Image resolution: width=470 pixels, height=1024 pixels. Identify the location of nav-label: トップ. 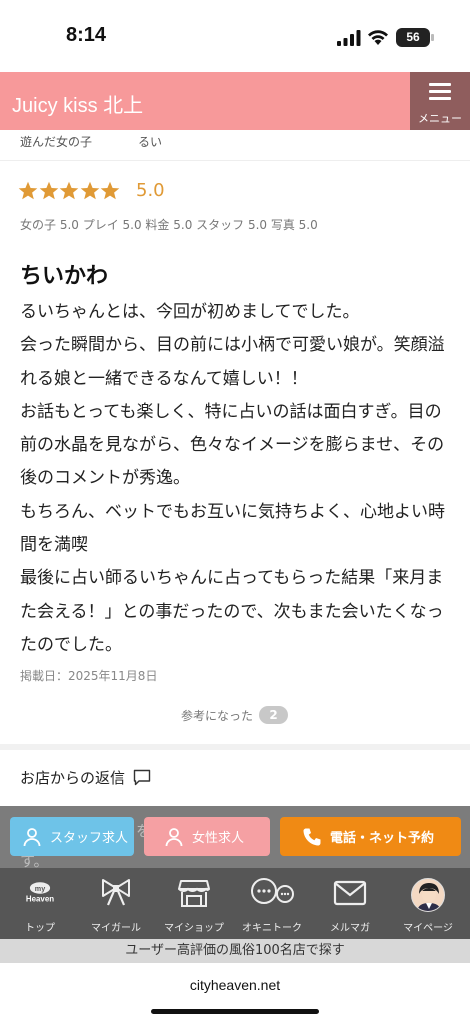
(40, 928).